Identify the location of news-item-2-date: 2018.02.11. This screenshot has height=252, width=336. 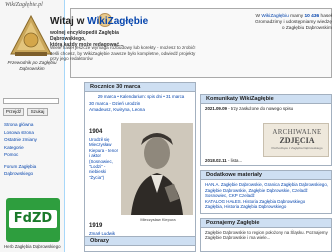
(216, 160).